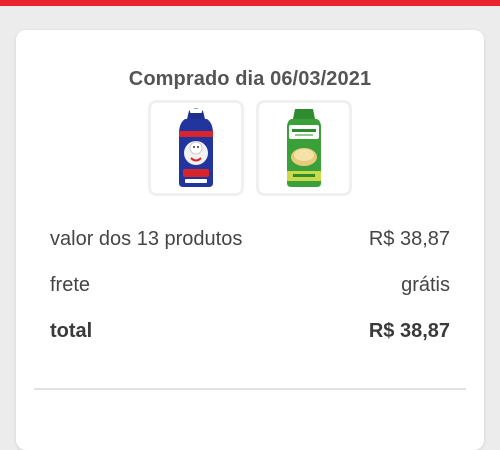 Image resolution: width=500 pixels, height=450 pixels. I want to click on bread-bag-blue-icon, so click(196, 147).